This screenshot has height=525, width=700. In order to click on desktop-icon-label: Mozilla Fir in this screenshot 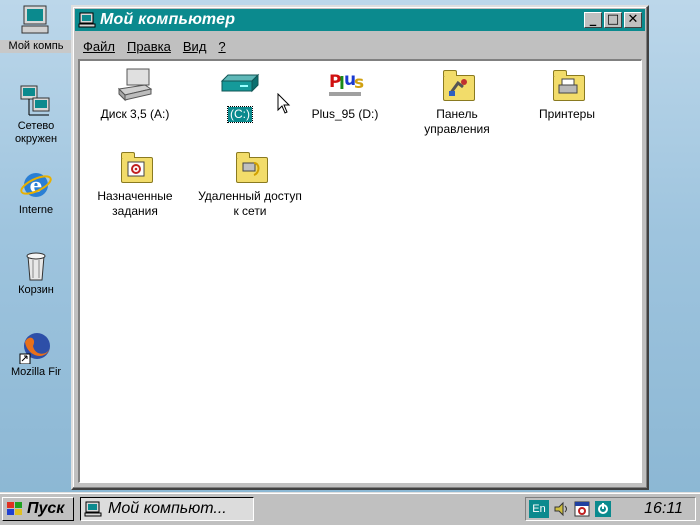, I will do `click(36, 372)`.